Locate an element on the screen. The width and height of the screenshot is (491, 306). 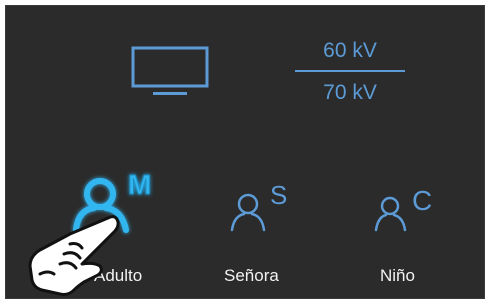
kv-divider is located at coordinates (350, 71).